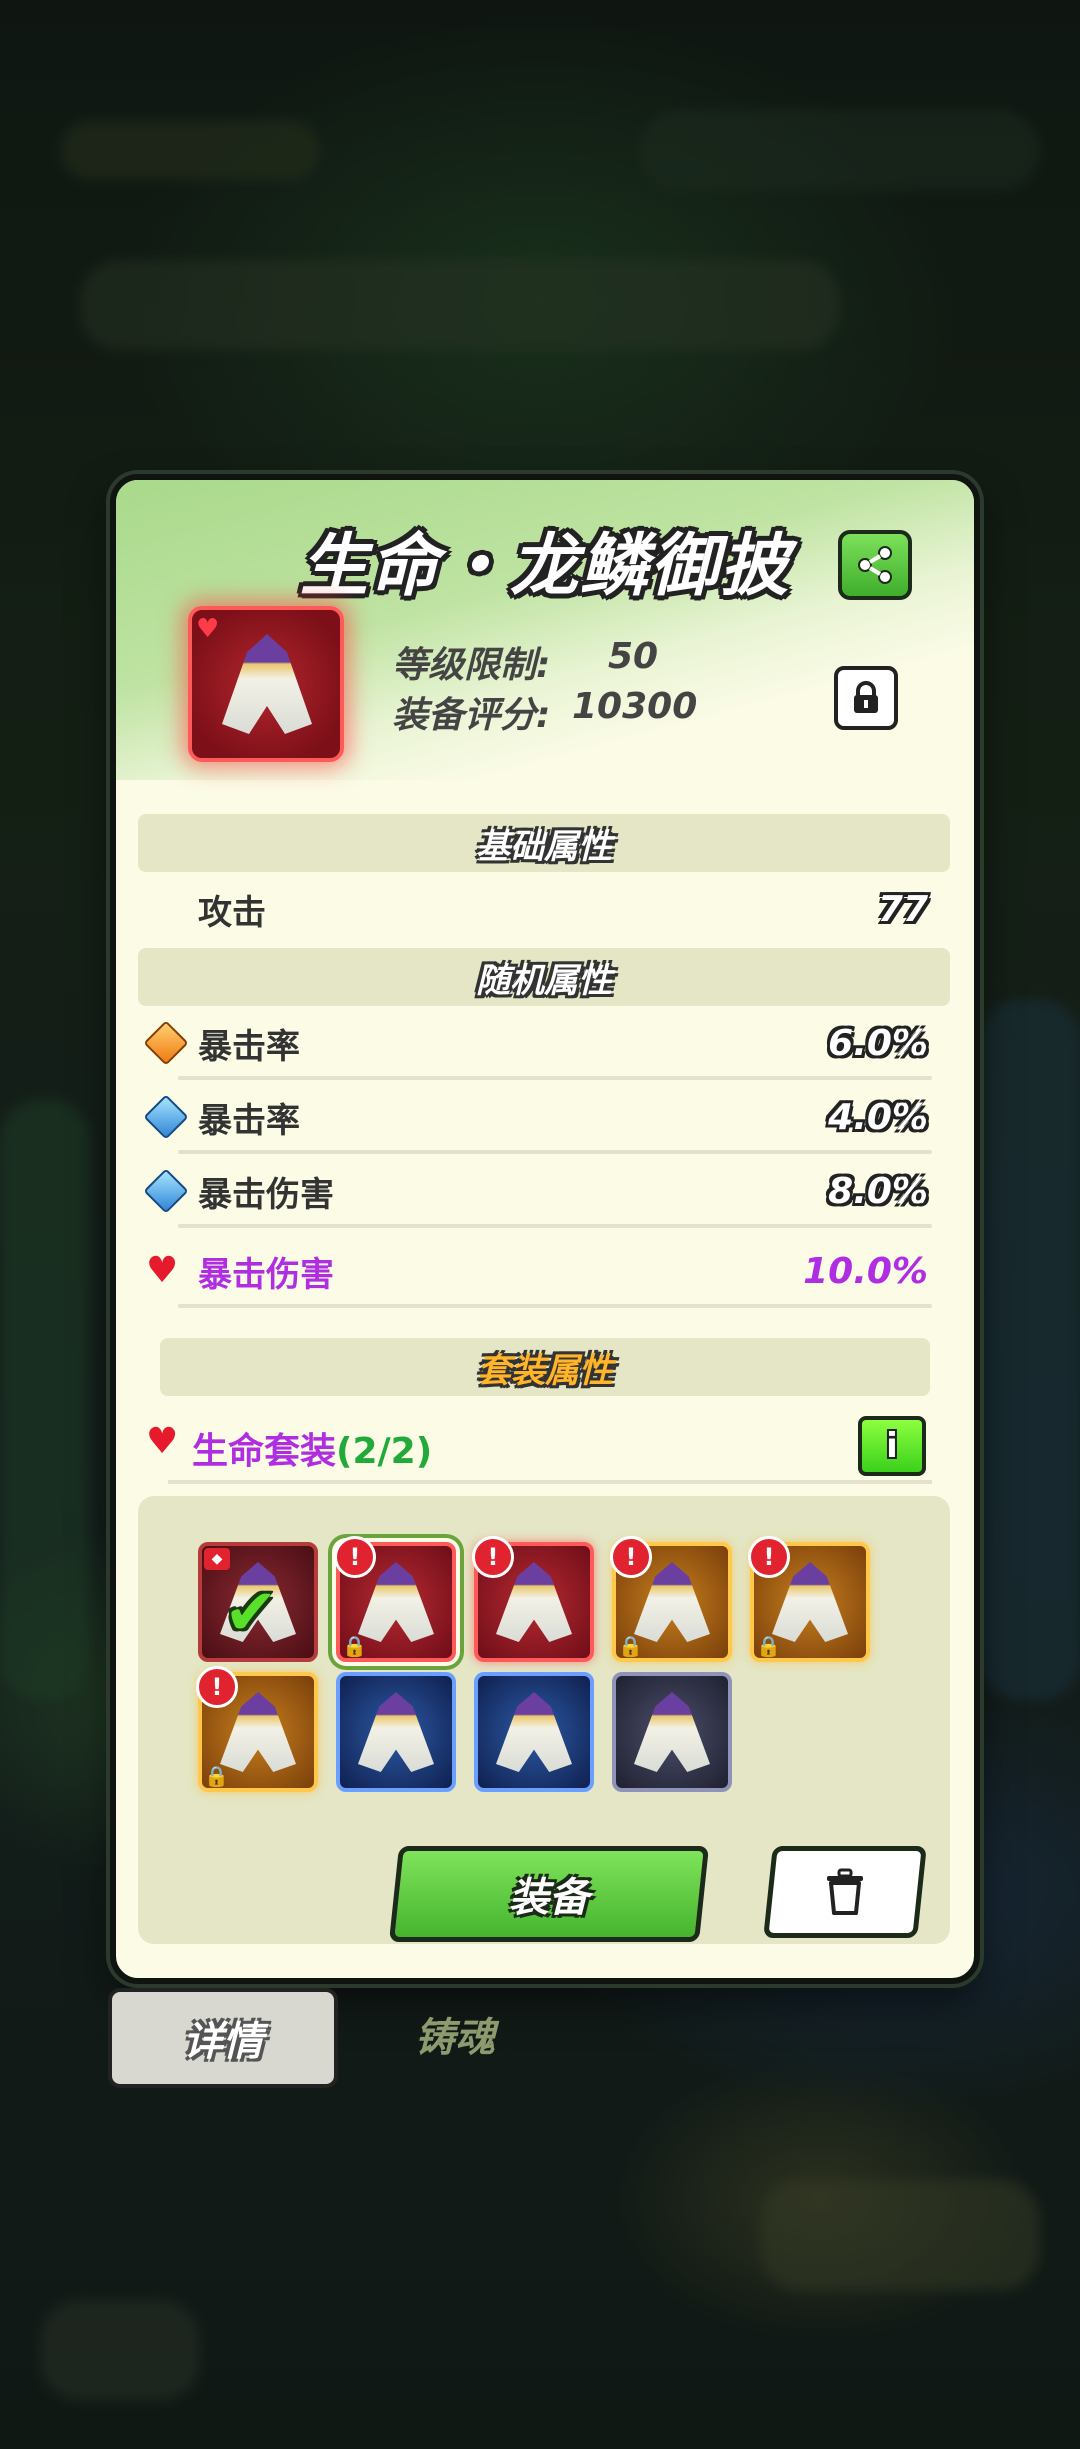 The image size is (1080, 2449). I want to click on stat-value: 4.0%, so click(878, 1117).